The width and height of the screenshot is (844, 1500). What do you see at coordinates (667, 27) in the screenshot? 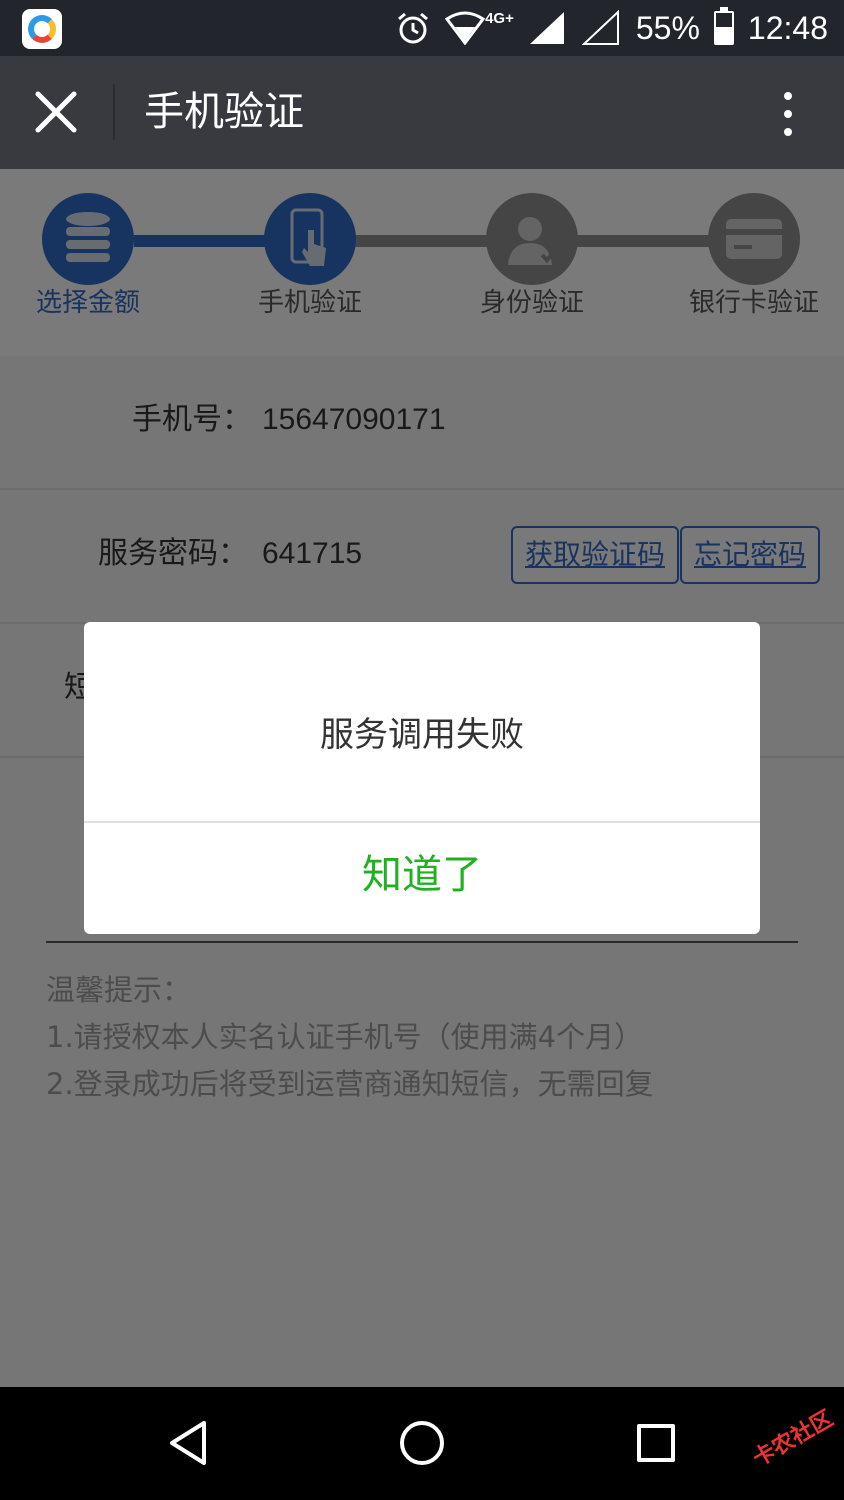
I see `battery-percent: 55%` at bounding box center [667, 27].